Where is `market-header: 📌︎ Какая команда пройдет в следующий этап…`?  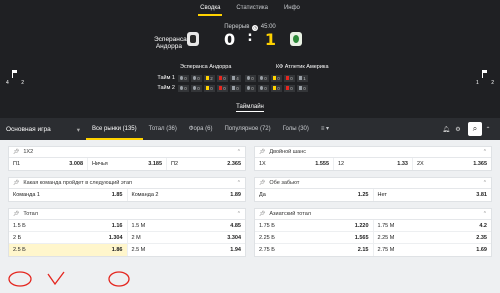
market-header: 📌︎ Какая команда пройдет в следующий этап… is located at coordinates (127, 183).